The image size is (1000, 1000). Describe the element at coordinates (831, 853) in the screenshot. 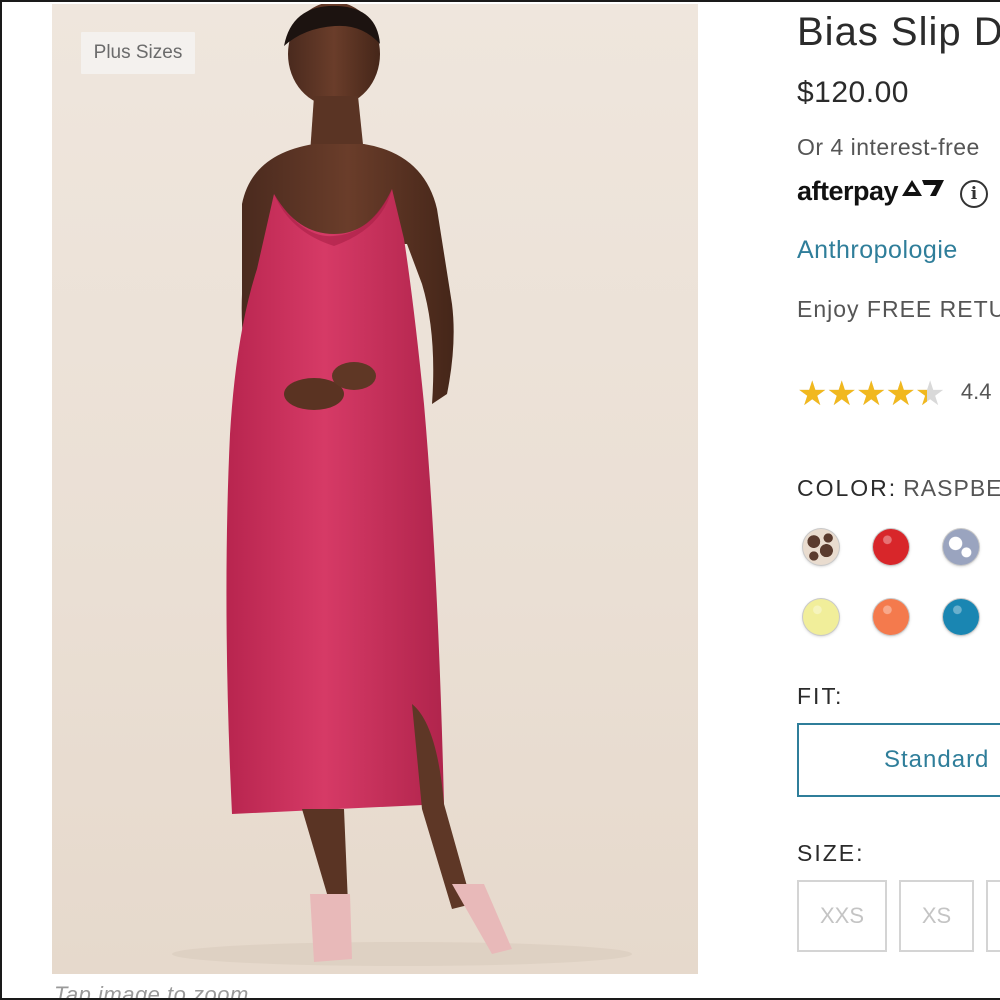

I see `size-label: SIZE:` at that location.